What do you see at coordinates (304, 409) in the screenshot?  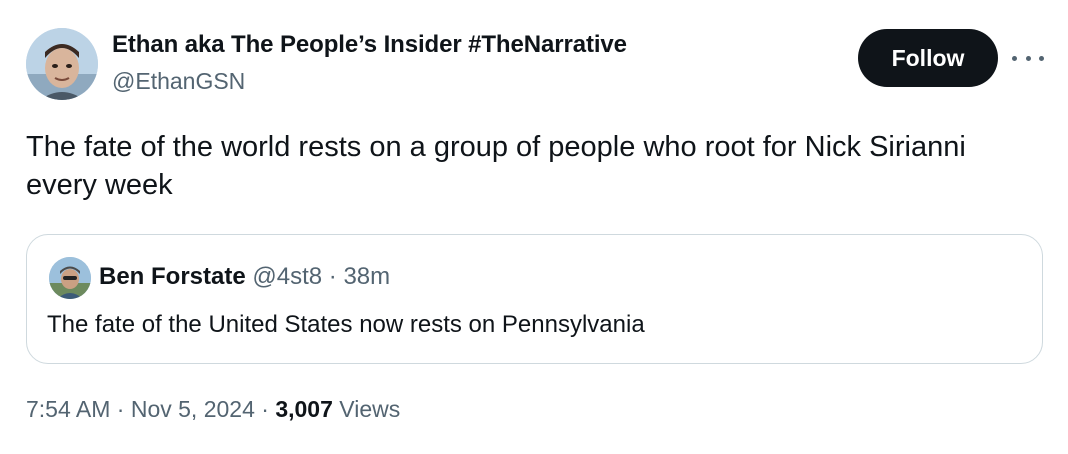 I see `views-count: 3,007` at bounding box center [304, 409].